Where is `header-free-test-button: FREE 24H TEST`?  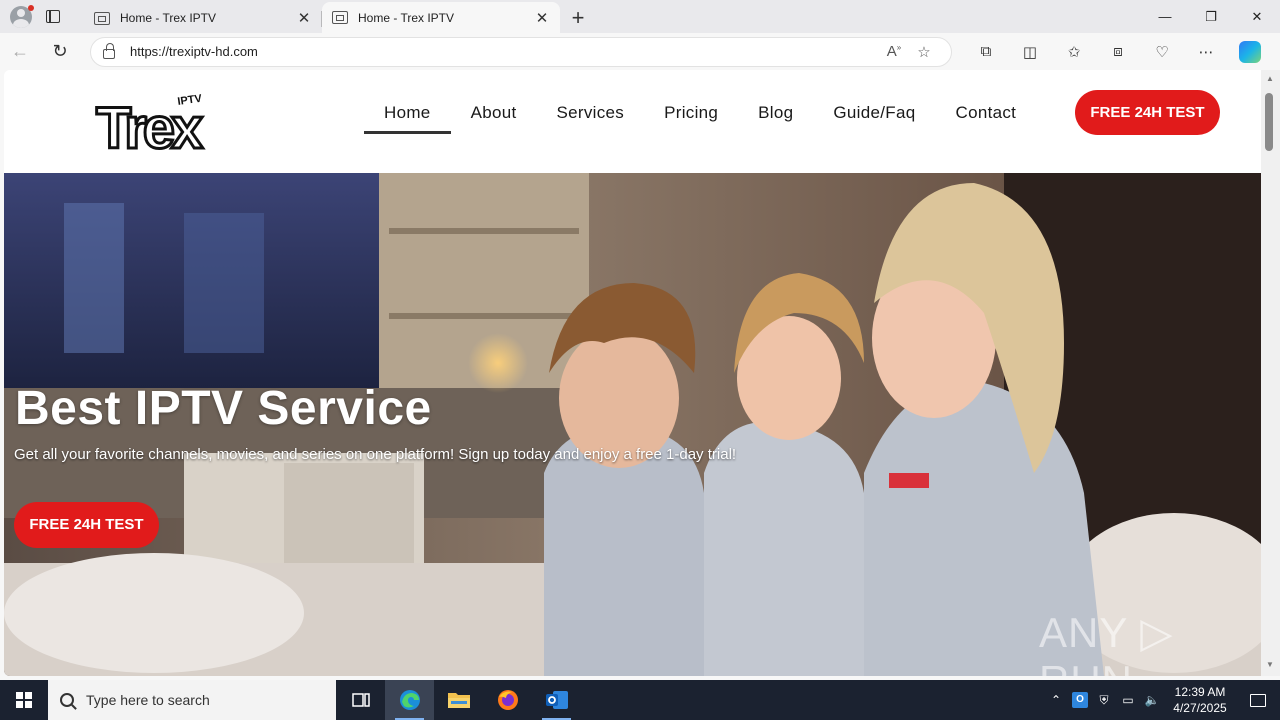 header-free-test-button: FREE 24H TEST is located at coordinates (1147, 112).